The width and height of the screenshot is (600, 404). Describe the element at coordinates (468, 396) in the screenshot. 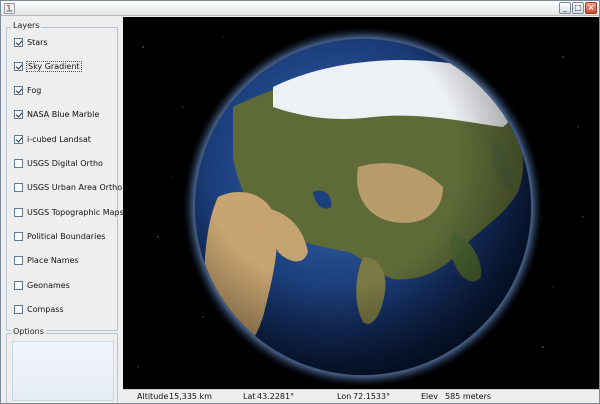

I see `elev-value: 585 meters` at that location.